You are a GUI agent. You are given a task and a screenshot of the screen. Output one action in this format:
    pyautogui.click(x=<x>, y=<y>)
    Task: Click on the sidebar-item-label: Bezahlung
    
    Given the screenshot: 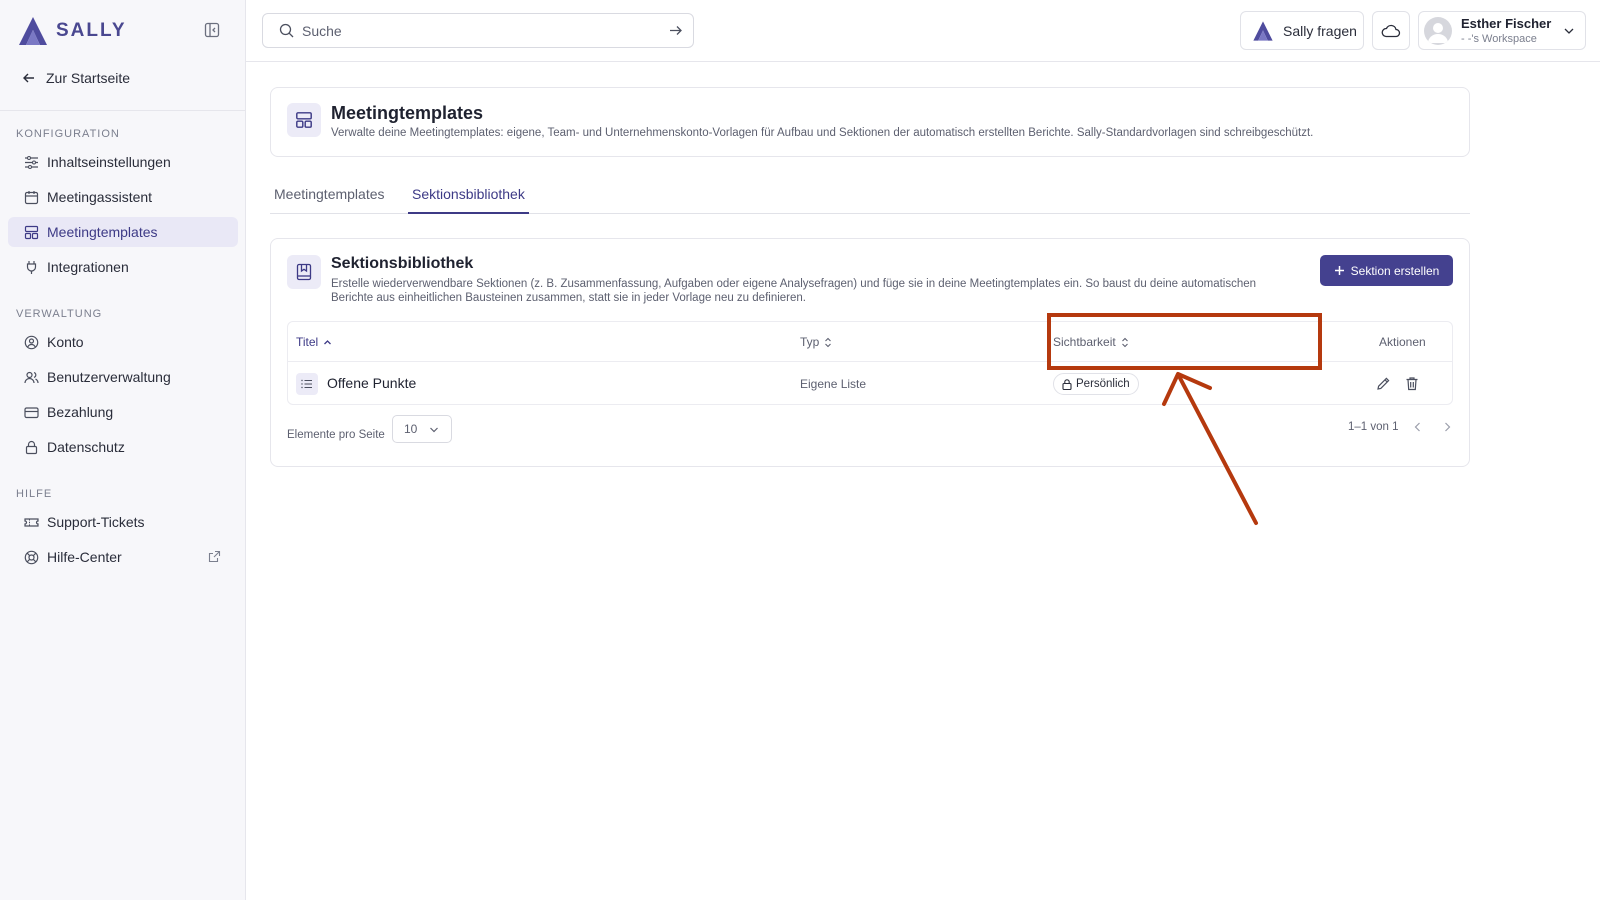 What is the action you would take?
    pyautogui.click(x=80, y=412)
    